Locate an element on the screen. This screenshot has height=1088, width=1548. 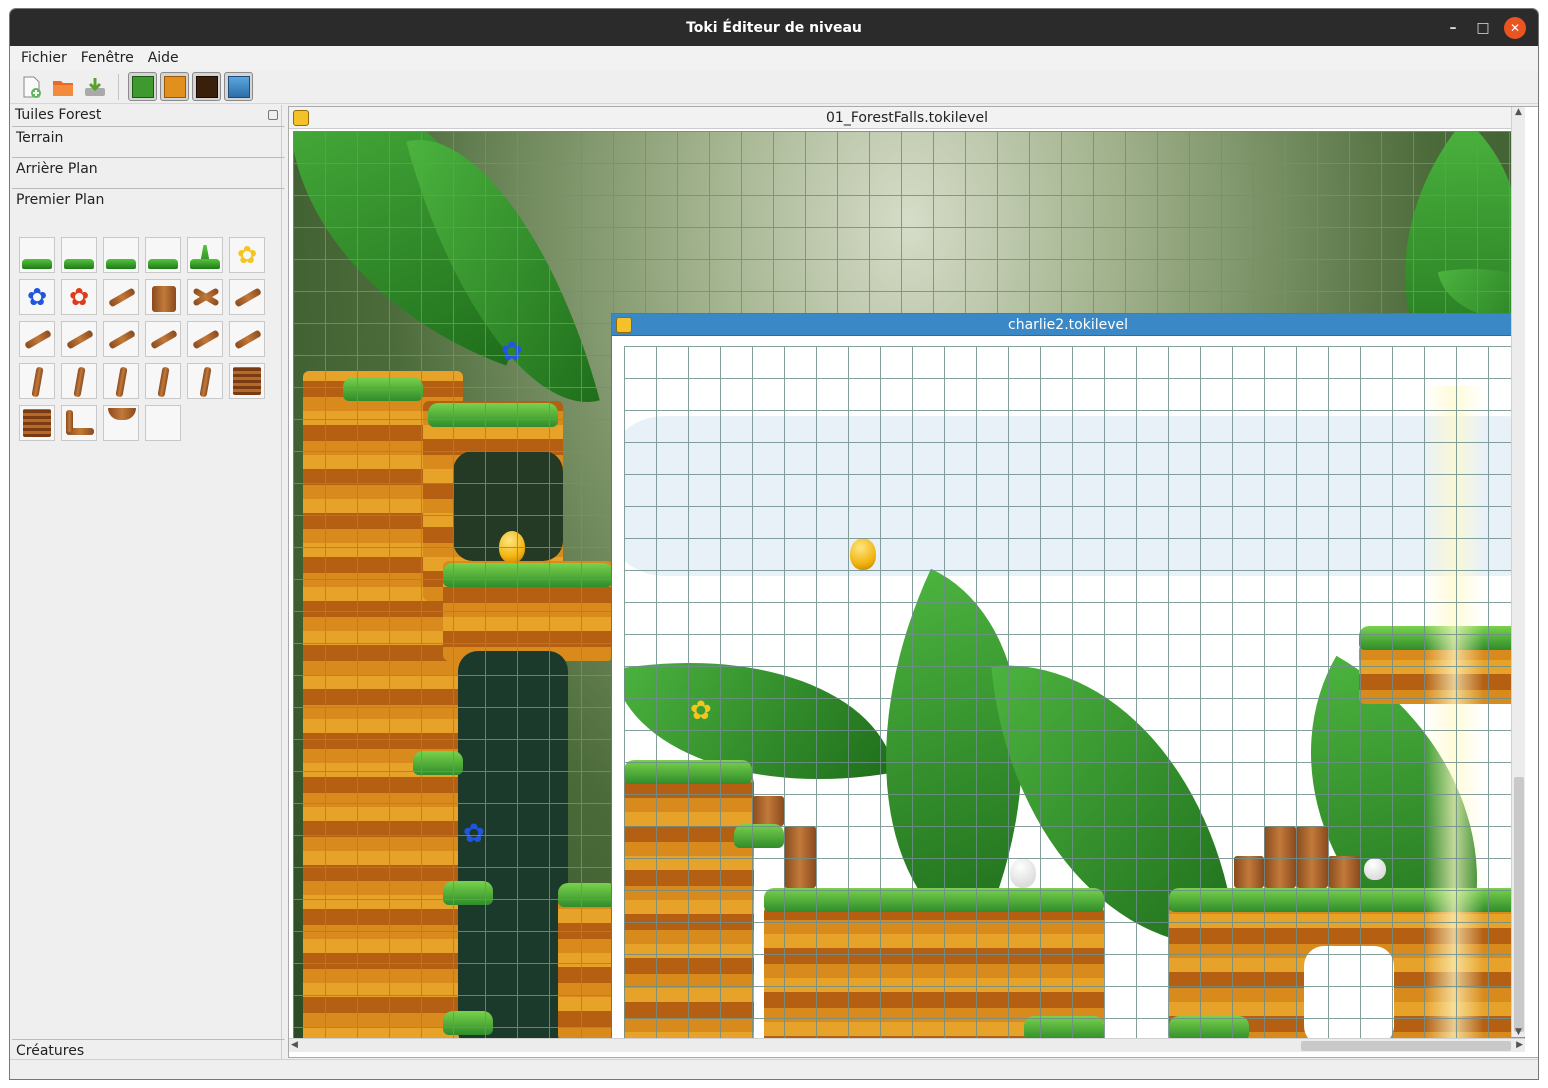
empty-tile is located at coordinates (163, 423).